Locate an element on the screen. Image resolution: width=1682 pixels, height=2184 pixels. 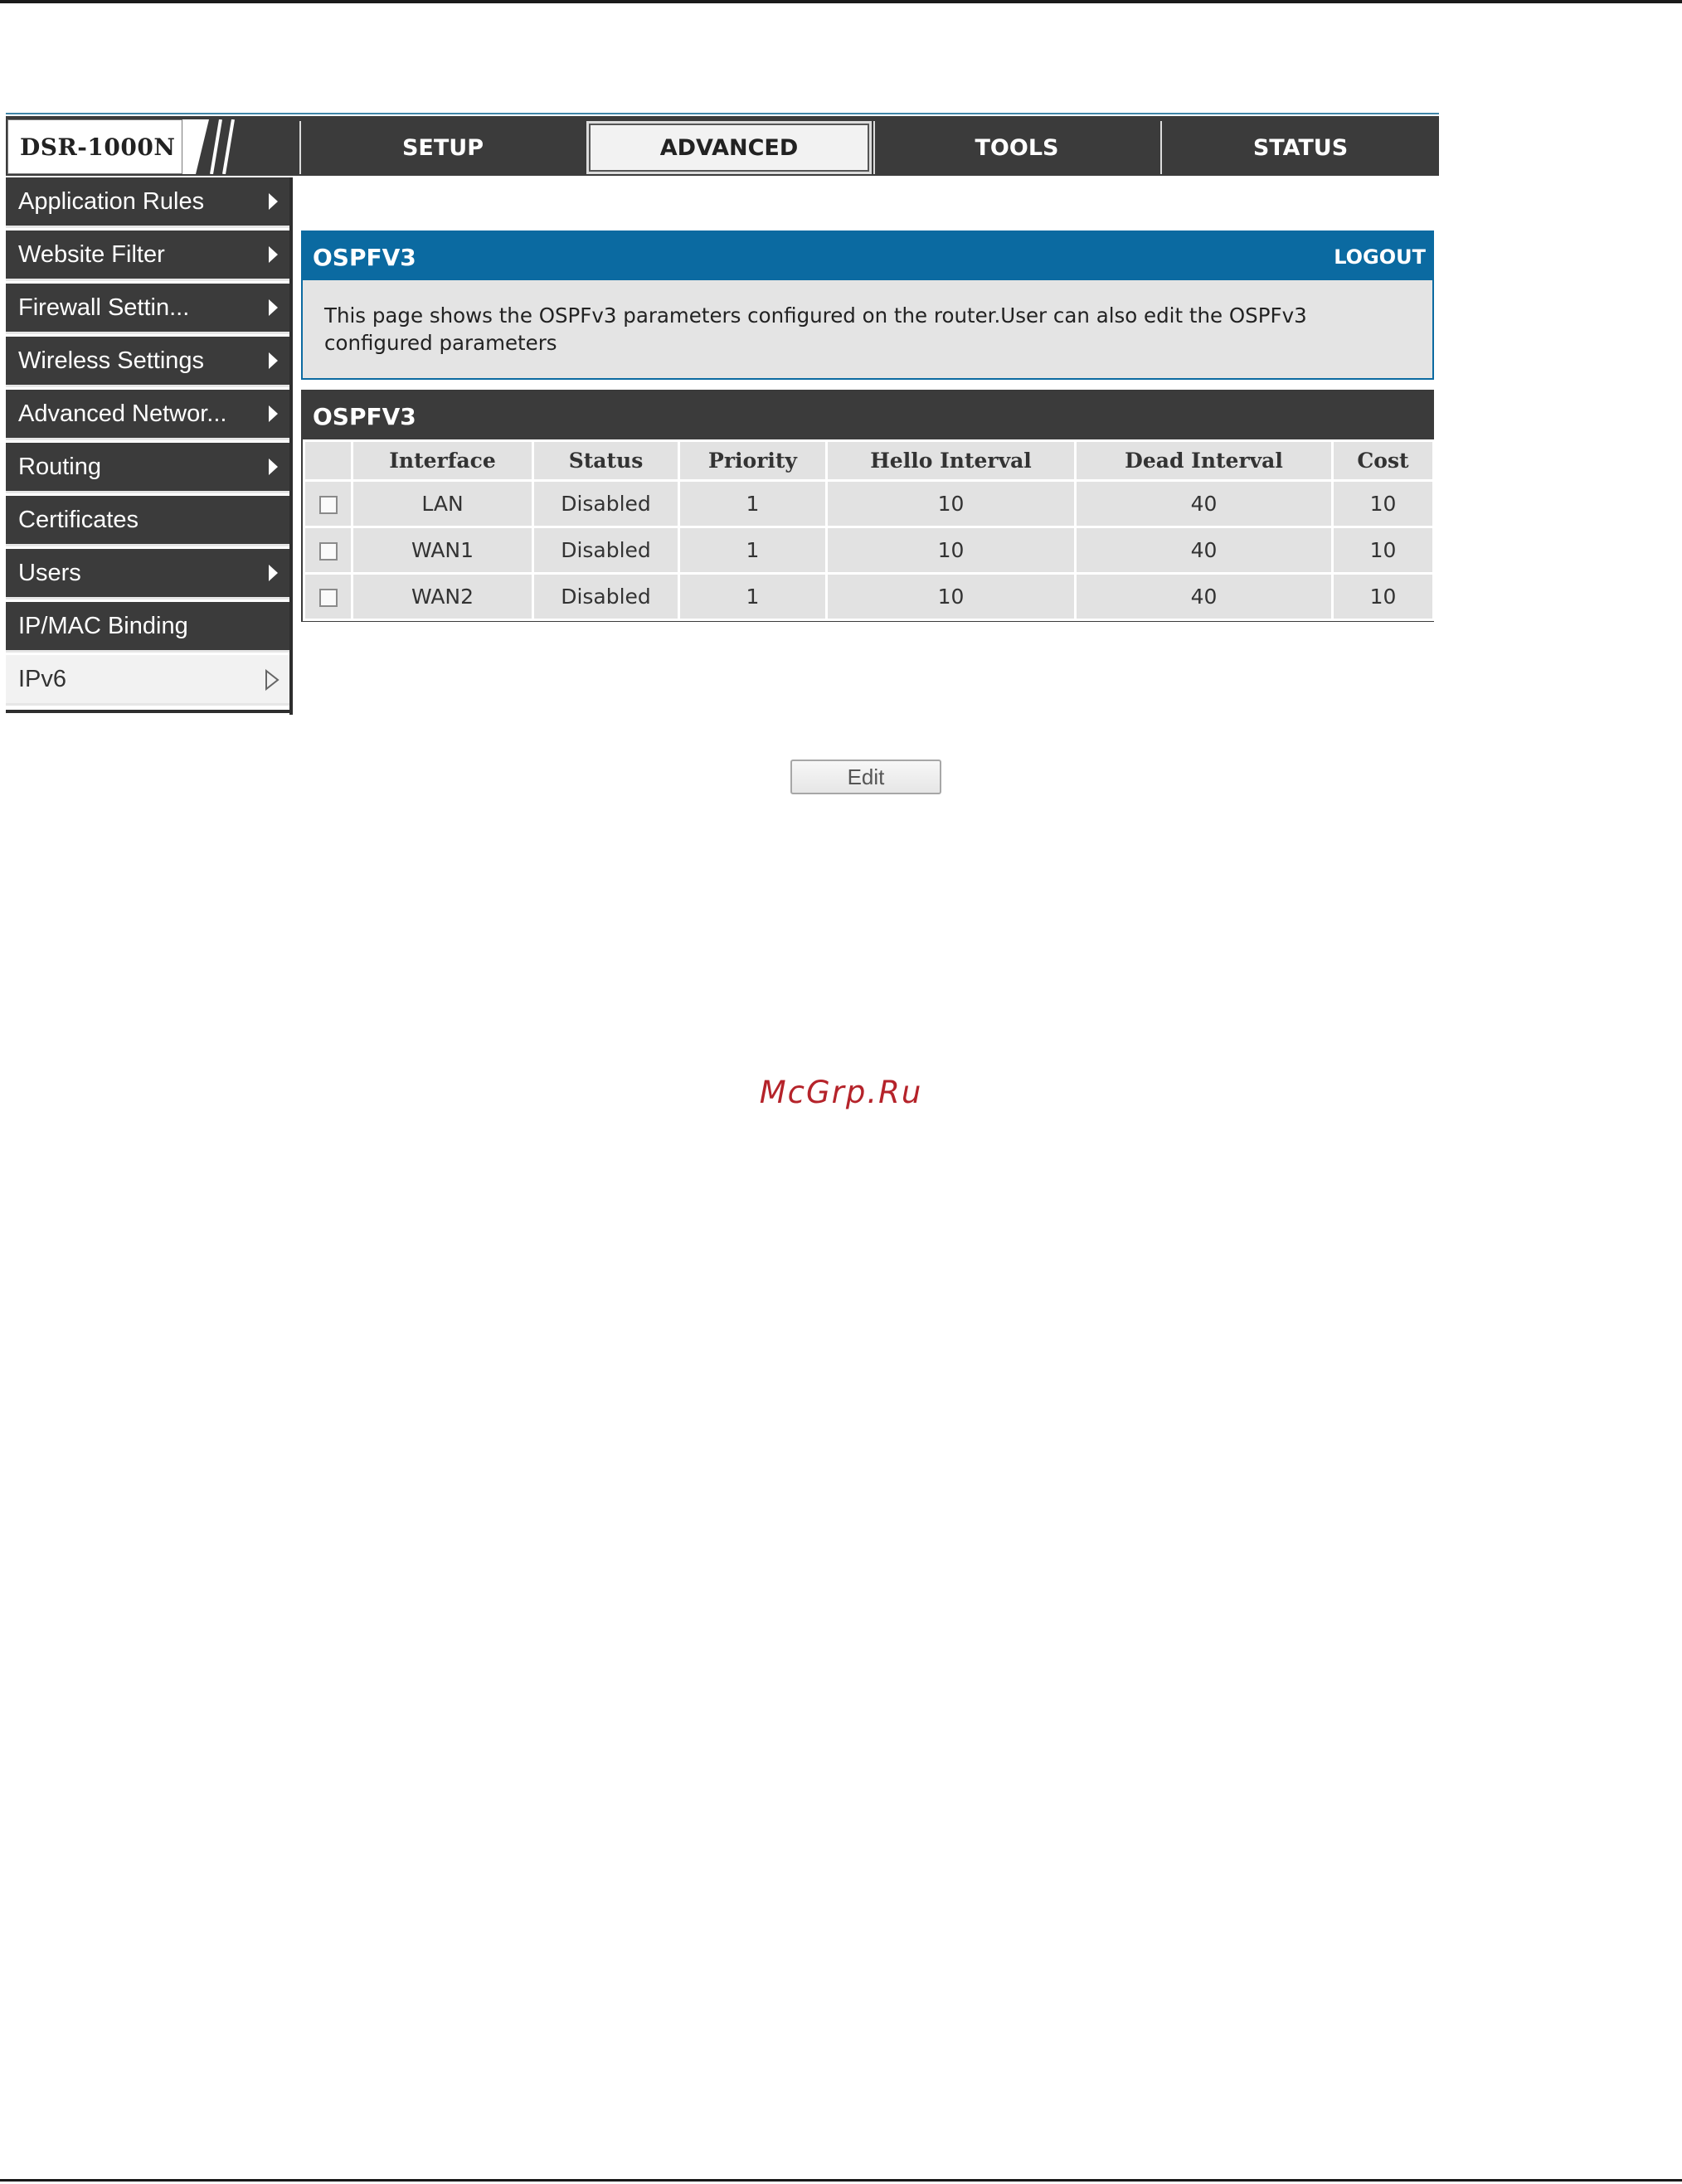
table-panel-title: OSPFV3 is located at coordinates (364, 416).